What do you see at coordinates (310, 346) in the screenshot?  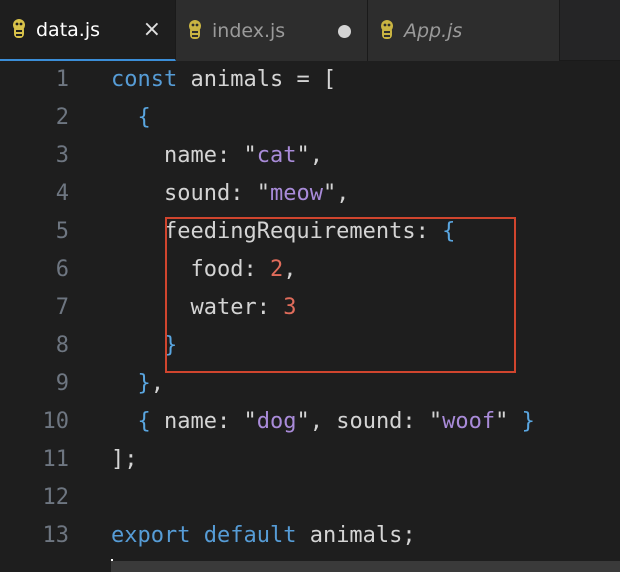 I see `code-line: 8 }` at bounding box center [310, 346].